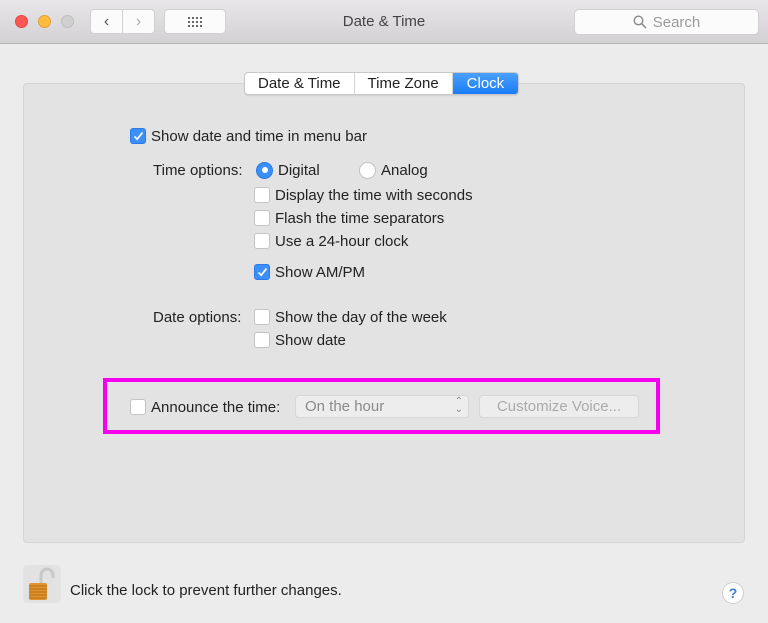 This screenshot has height=623, width=768. Describe the element at coordinates (360, 218) in the screenshot. I see `flash-separators-label: Flash the time separators` at that location.